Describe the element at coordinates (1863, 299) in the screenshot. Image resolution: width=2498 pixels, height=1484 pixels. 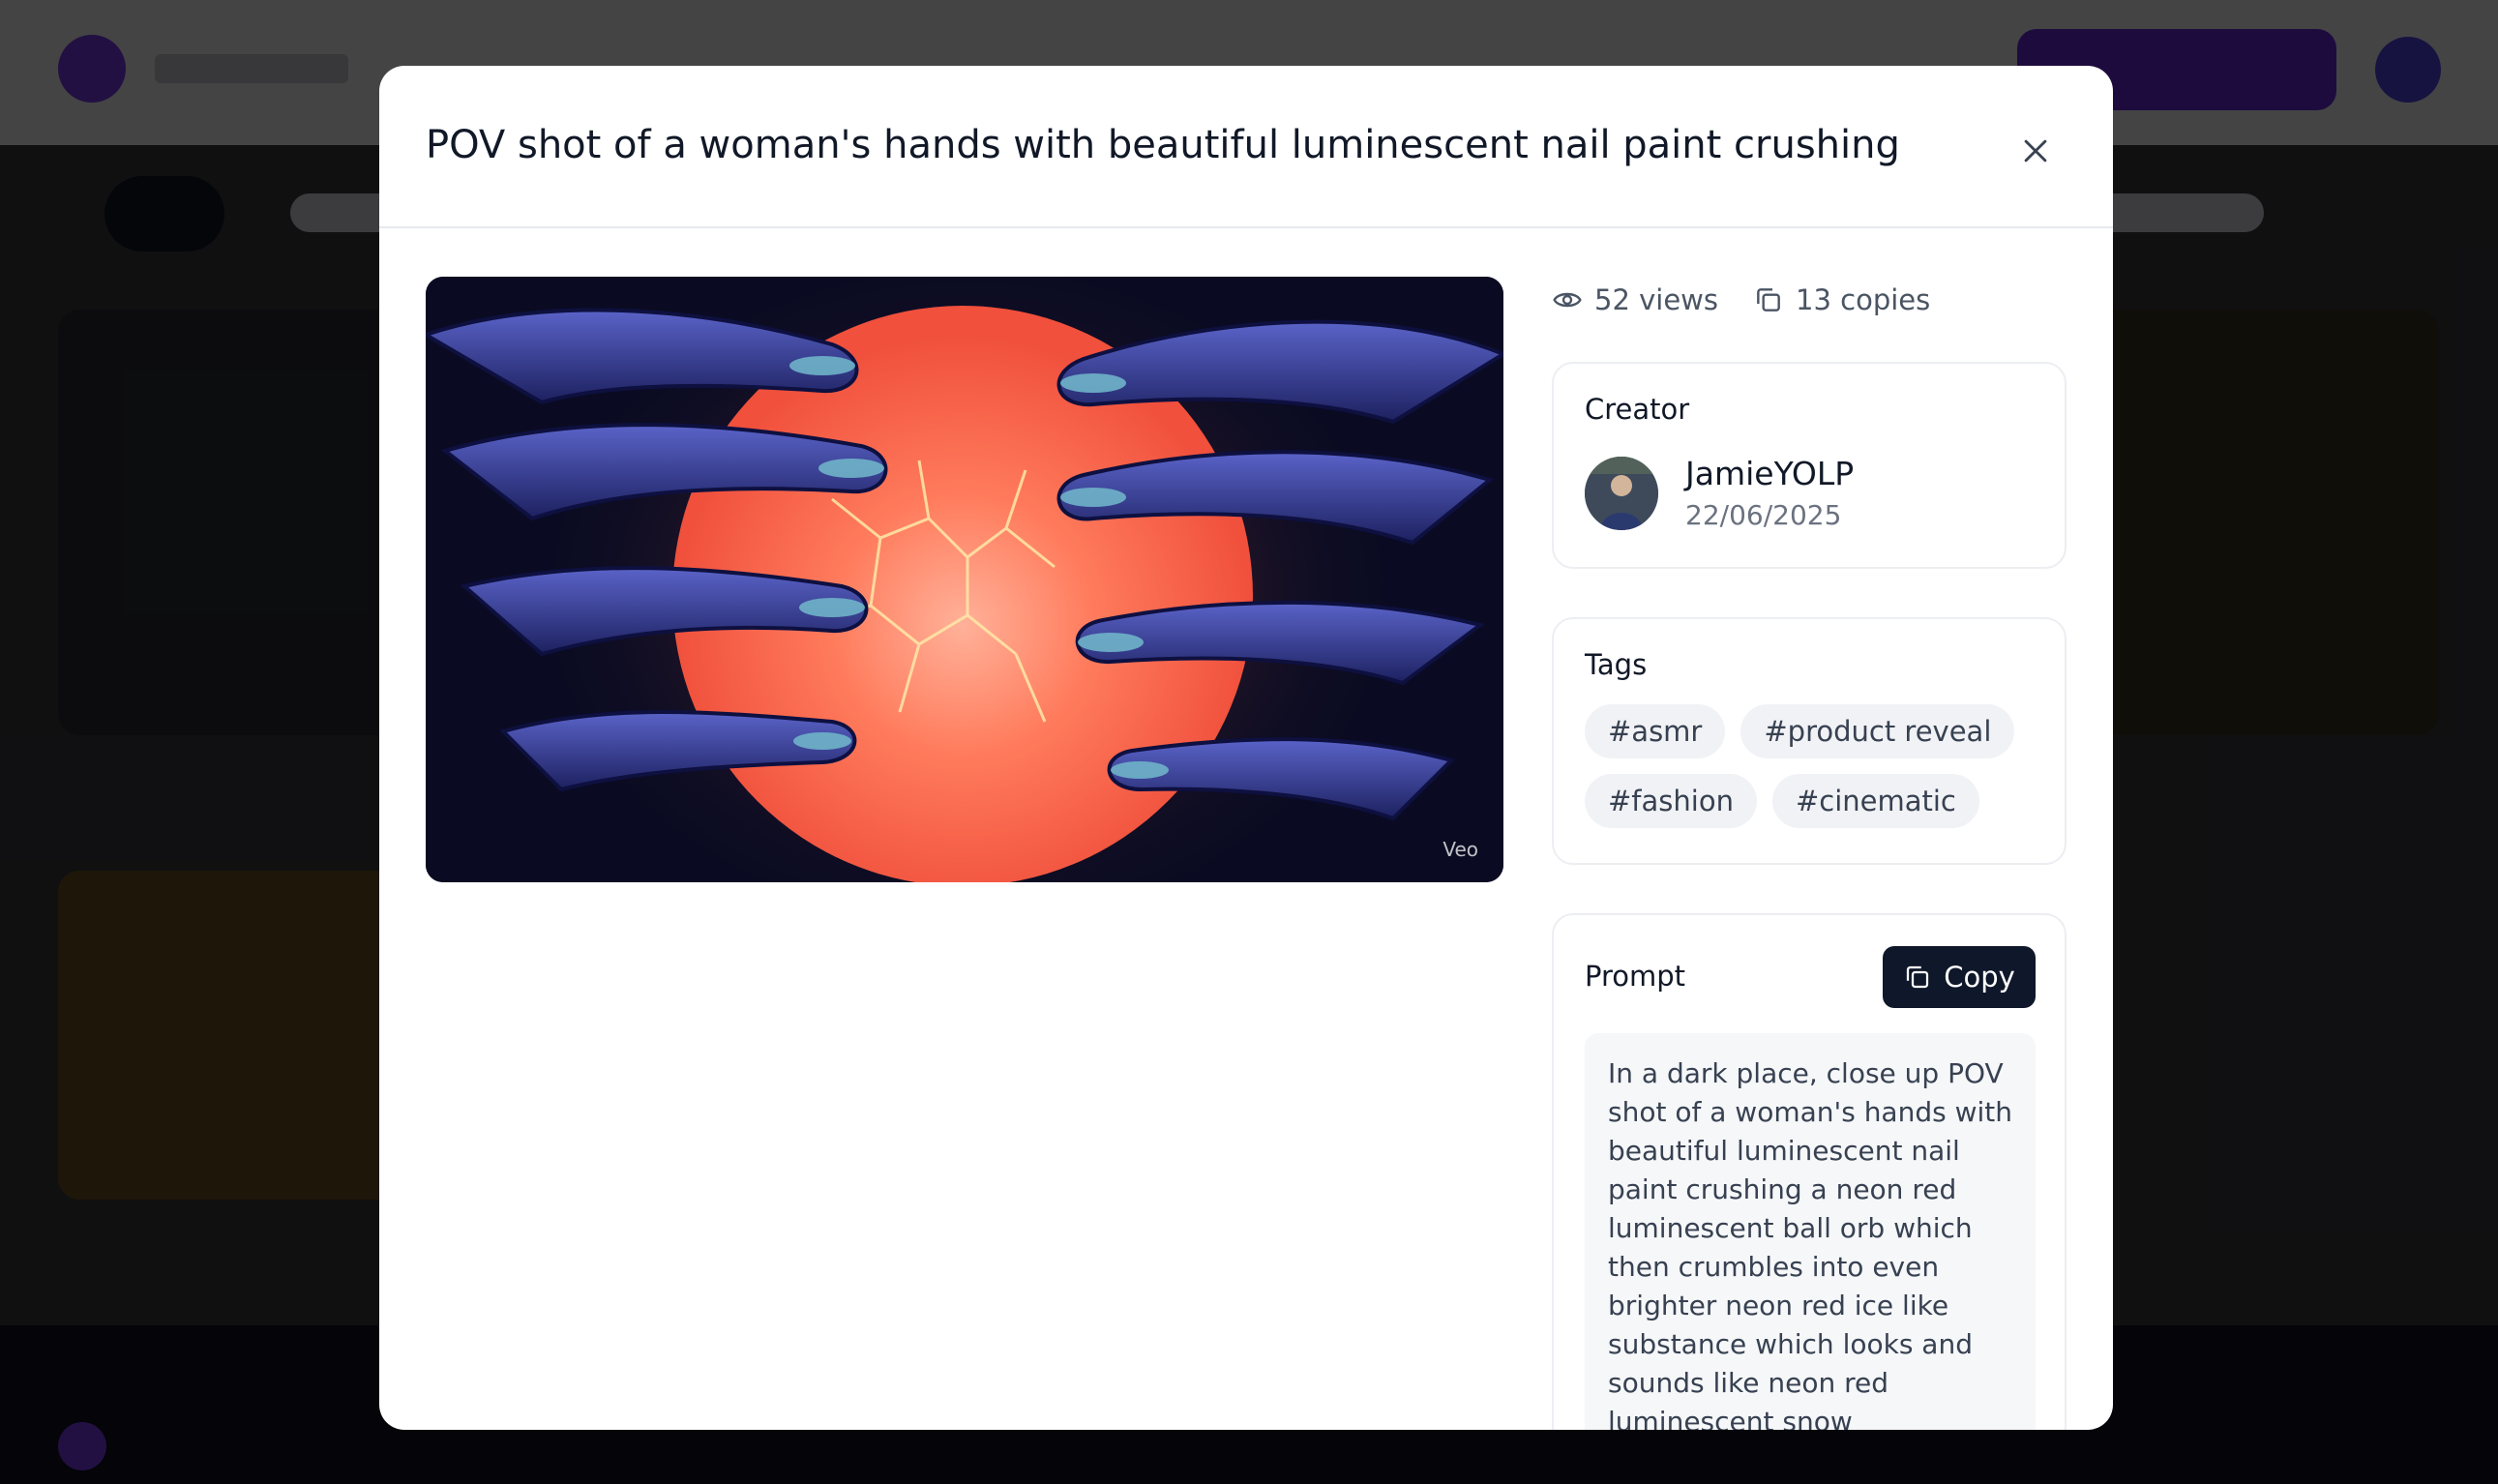
I see `copies-count: 13 copies` at that location.